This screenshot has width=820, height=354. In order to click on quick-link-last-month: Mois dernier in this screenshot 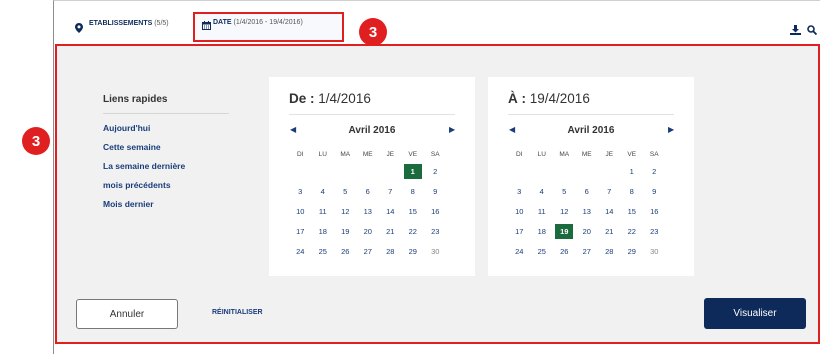, I will do `click(166, 204)`.